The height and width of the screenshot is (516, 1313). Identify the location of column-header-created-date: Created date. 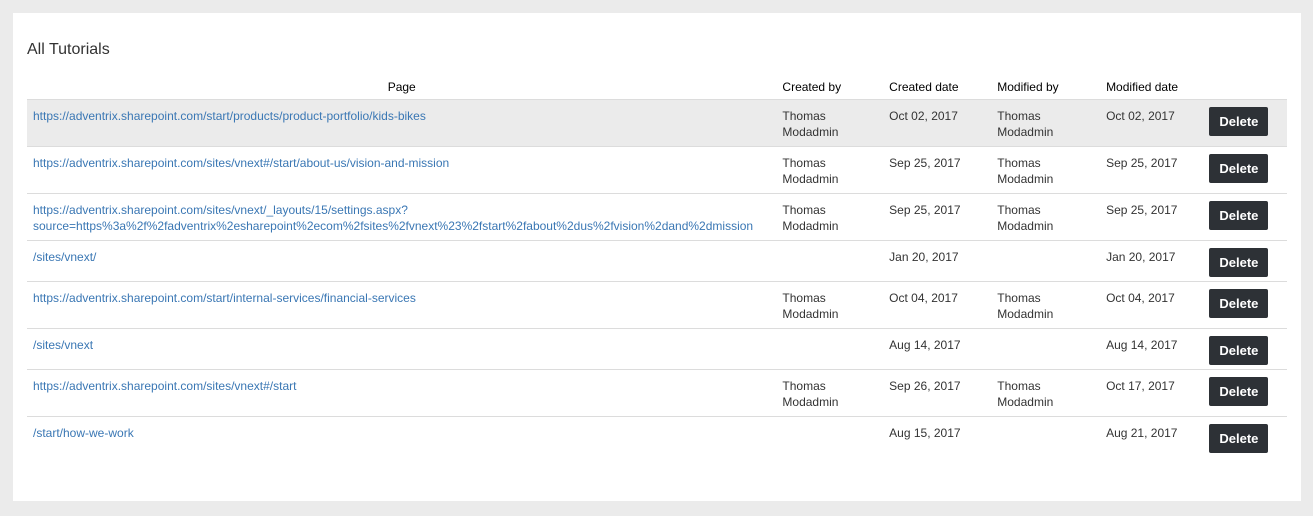
(937, 87).